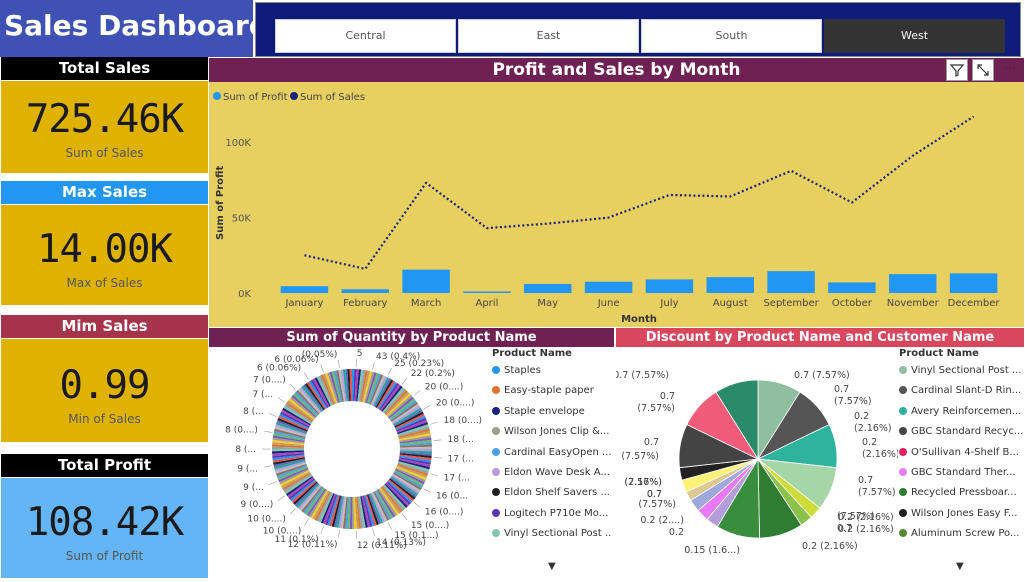 The height and width of the screenshot is (582, 1025). Describe the element at coordinates (266, 520) in the screenshot. I see `qty-data-label: 10 (0....)` at that location.